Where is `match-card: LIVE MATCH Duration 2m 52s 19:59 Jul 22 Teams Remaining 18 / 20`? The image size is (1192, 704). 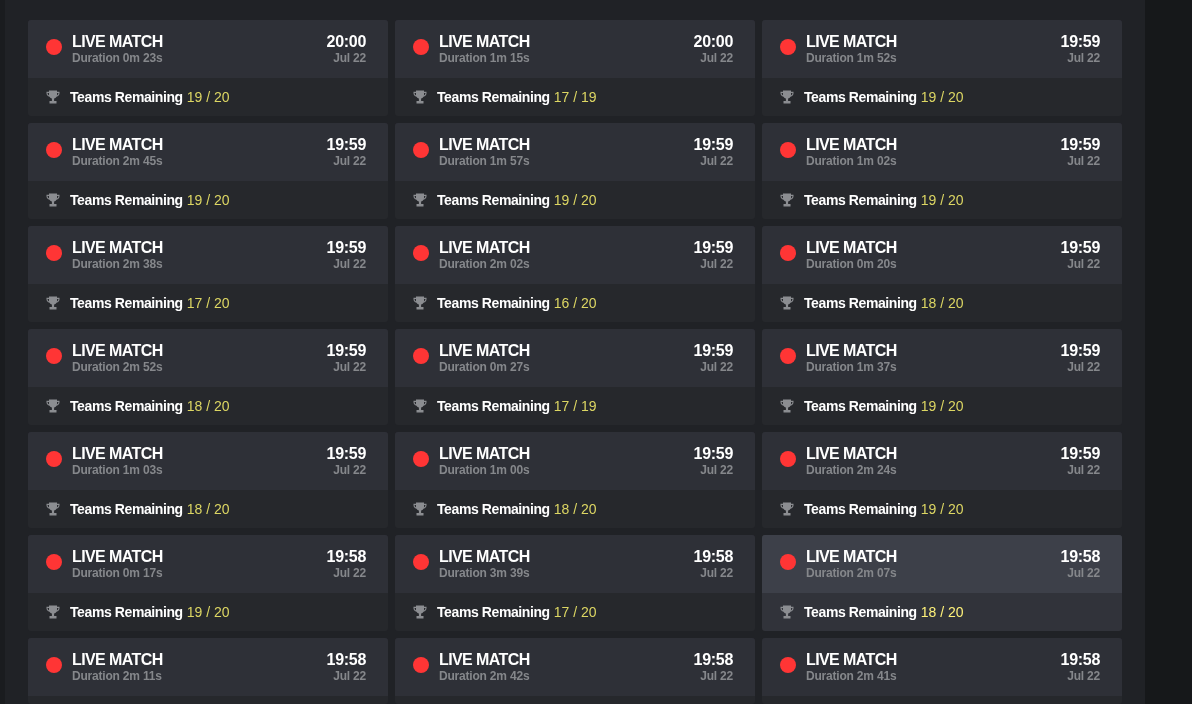
match-card: LIVE MATCH Duration 2m 52s 19:59 Jul 22 Teams Remaining 18 / 20 is located at coordinates (208, 377).